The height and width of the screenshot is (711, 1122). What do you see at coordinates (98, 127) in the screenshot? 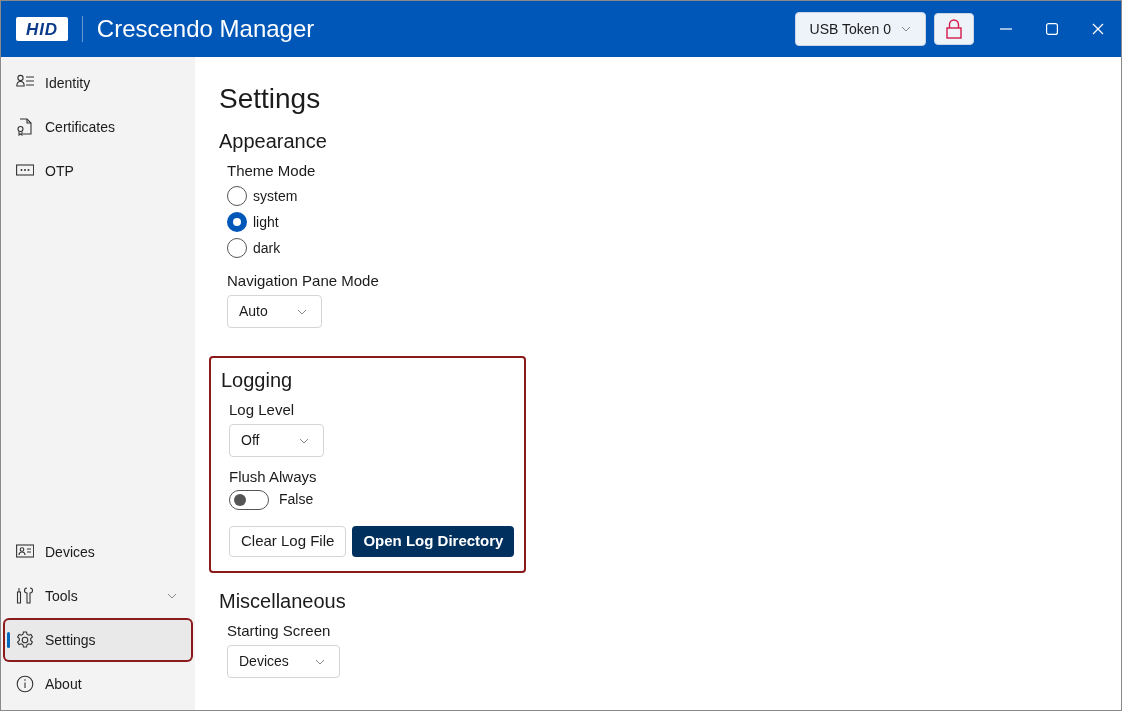
I see `nav-item: Certificates` at bounding box center [98, 127].